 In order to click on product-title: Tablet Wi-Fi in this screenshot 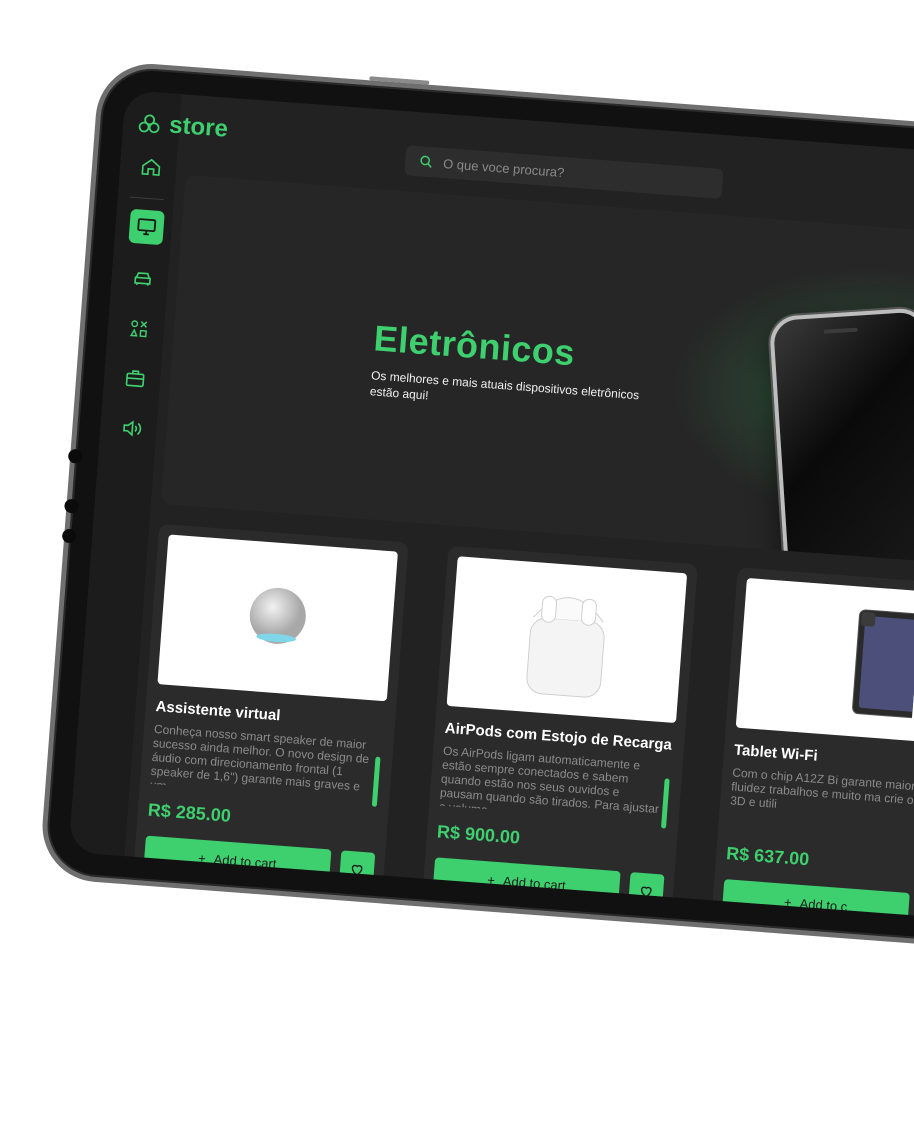, I will do `click(776, 753)`.